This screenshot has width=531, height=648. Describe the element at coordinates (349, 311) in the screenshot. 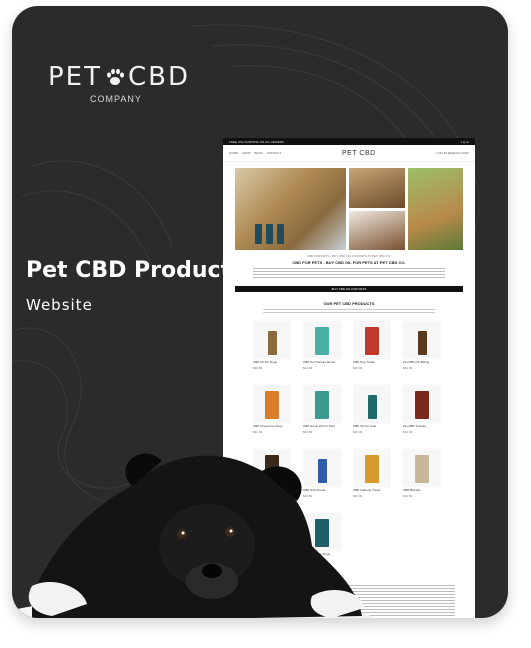

I see `products-intro` at that location.